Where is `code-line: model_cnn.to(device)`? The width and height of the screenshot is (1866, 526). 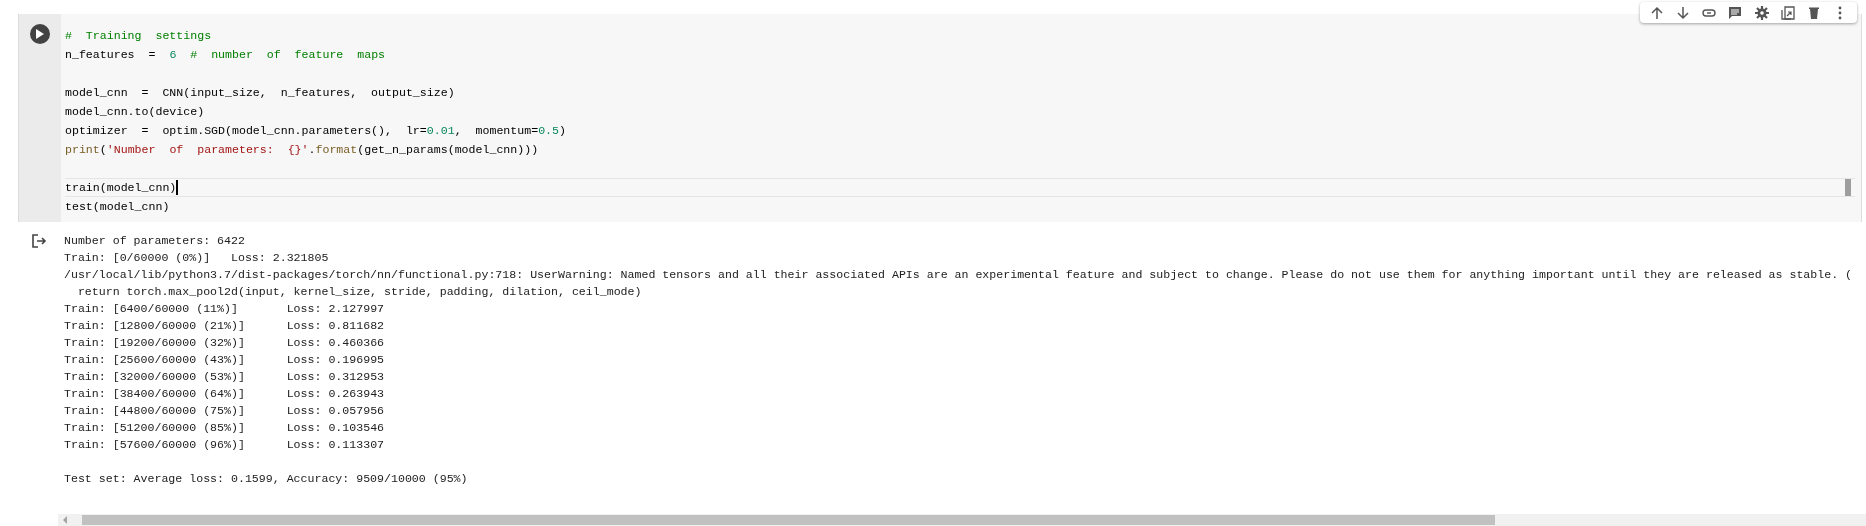
code-line: model_cnn.to(device) is located at coordinates (135, 112).